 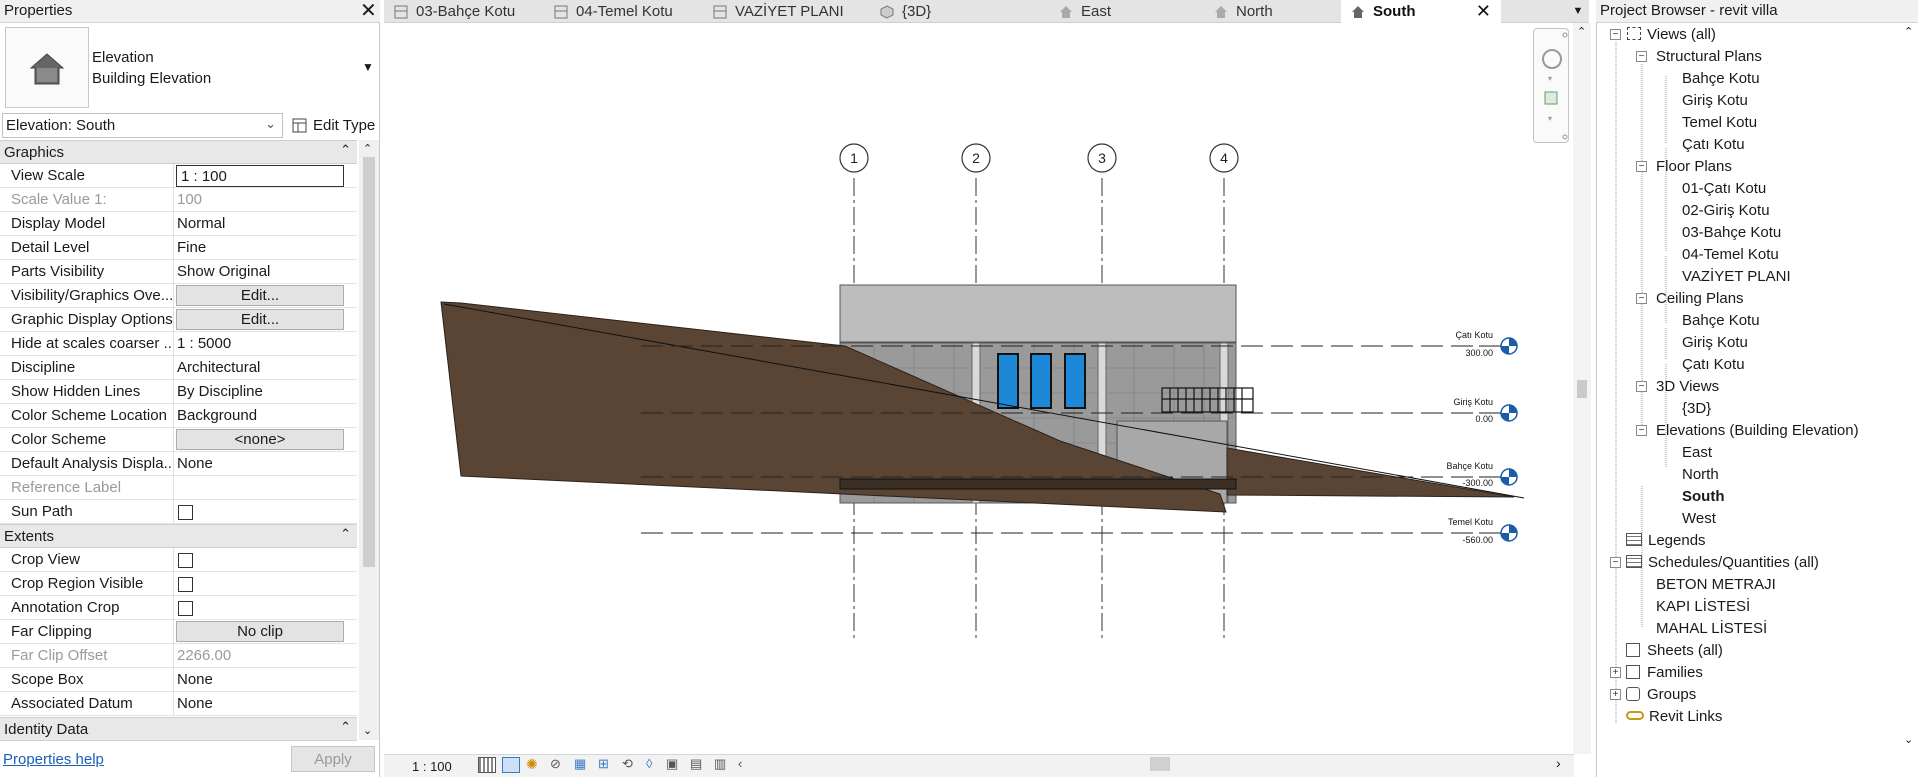 What do you see at coordinates (699, 765) in the screenshot?
I see `reveal-hidden-icon: ▤` at bounding box center [699, 765].